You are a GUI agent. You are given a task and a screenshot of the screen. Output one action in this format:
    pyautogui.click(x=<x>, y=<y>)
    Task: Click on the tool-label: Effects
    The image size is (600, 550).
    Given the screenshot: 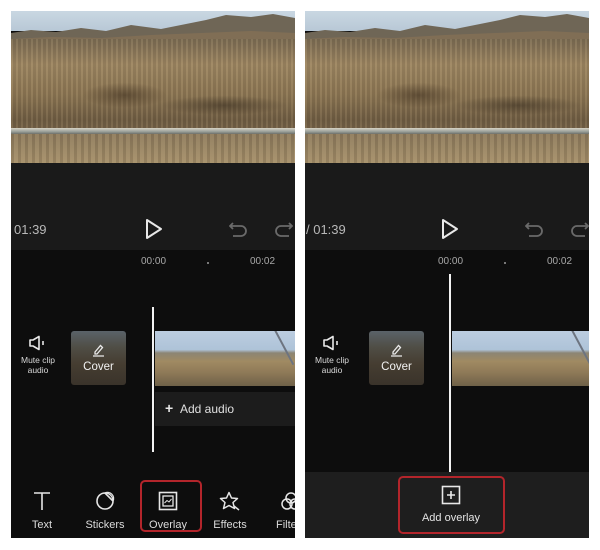 What is the action you would take?
    pyautogui.click(x=230, y=525)
    